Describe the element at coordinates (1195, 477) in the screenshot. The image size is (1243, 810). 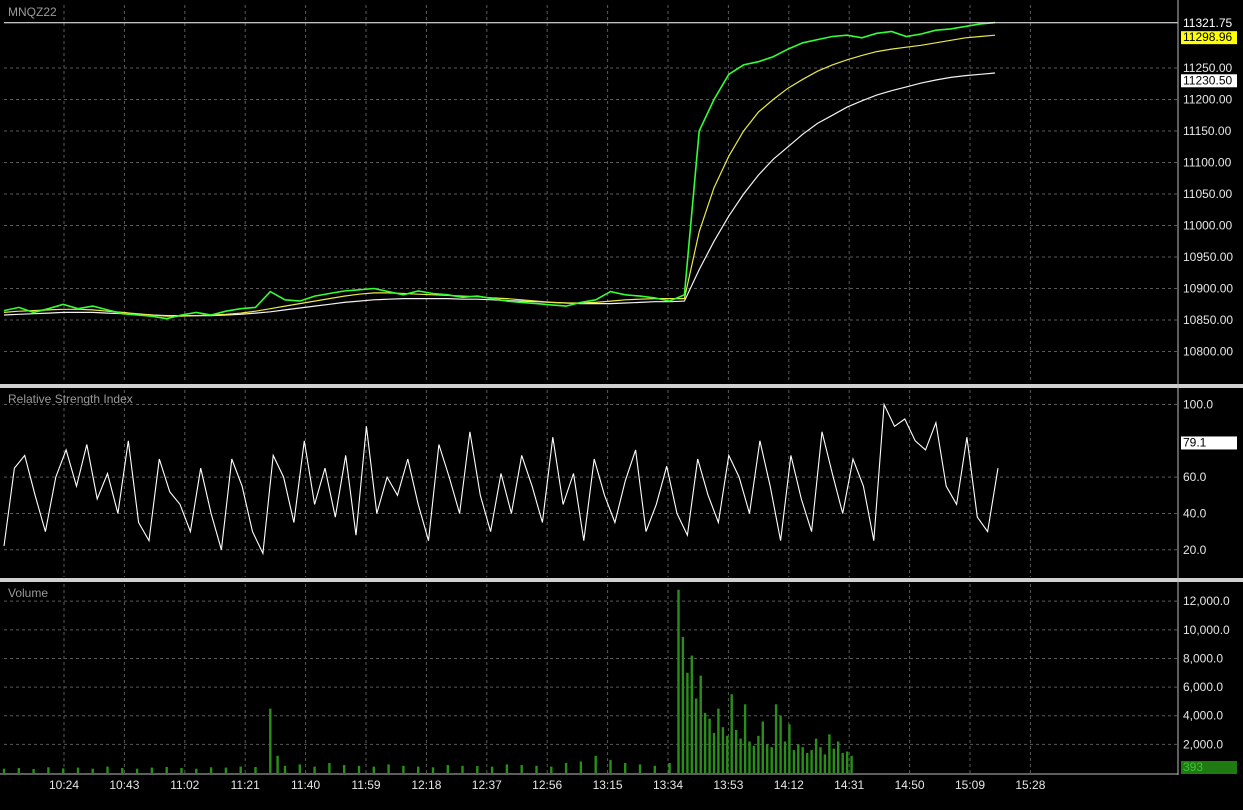
I see `y-axis-tick-label: 60.0` at that location.